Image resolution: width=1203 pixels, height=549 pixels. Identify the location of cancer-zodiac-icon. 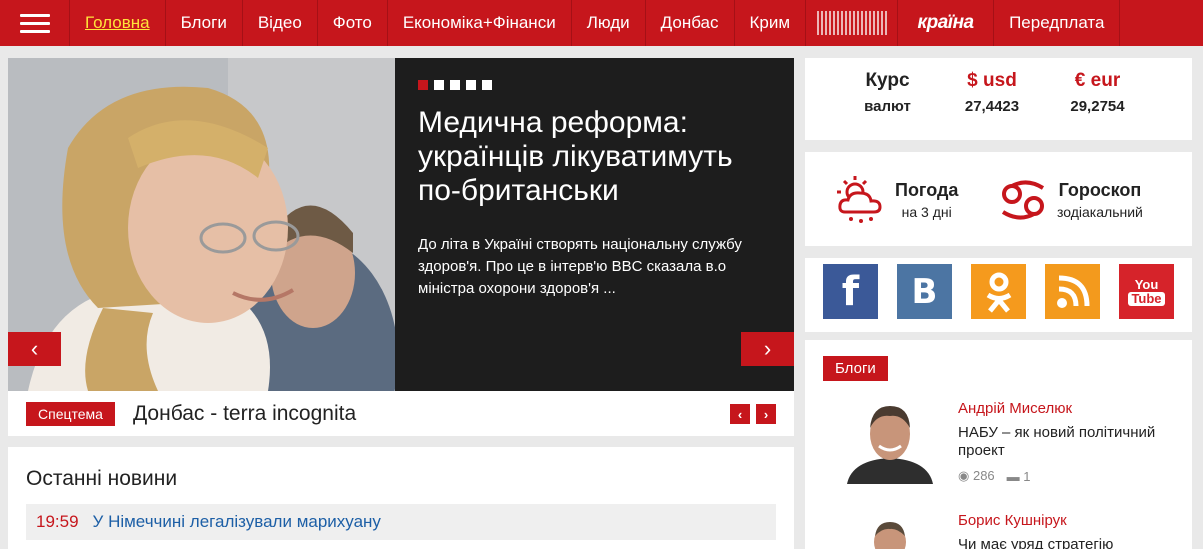
(1023, 200).